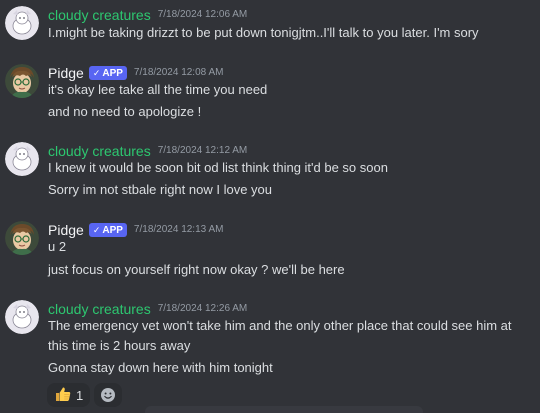 Image resolution: width=540 pixels, height=413 pixels. I want to click on message-input-edge, so click(284, 409).